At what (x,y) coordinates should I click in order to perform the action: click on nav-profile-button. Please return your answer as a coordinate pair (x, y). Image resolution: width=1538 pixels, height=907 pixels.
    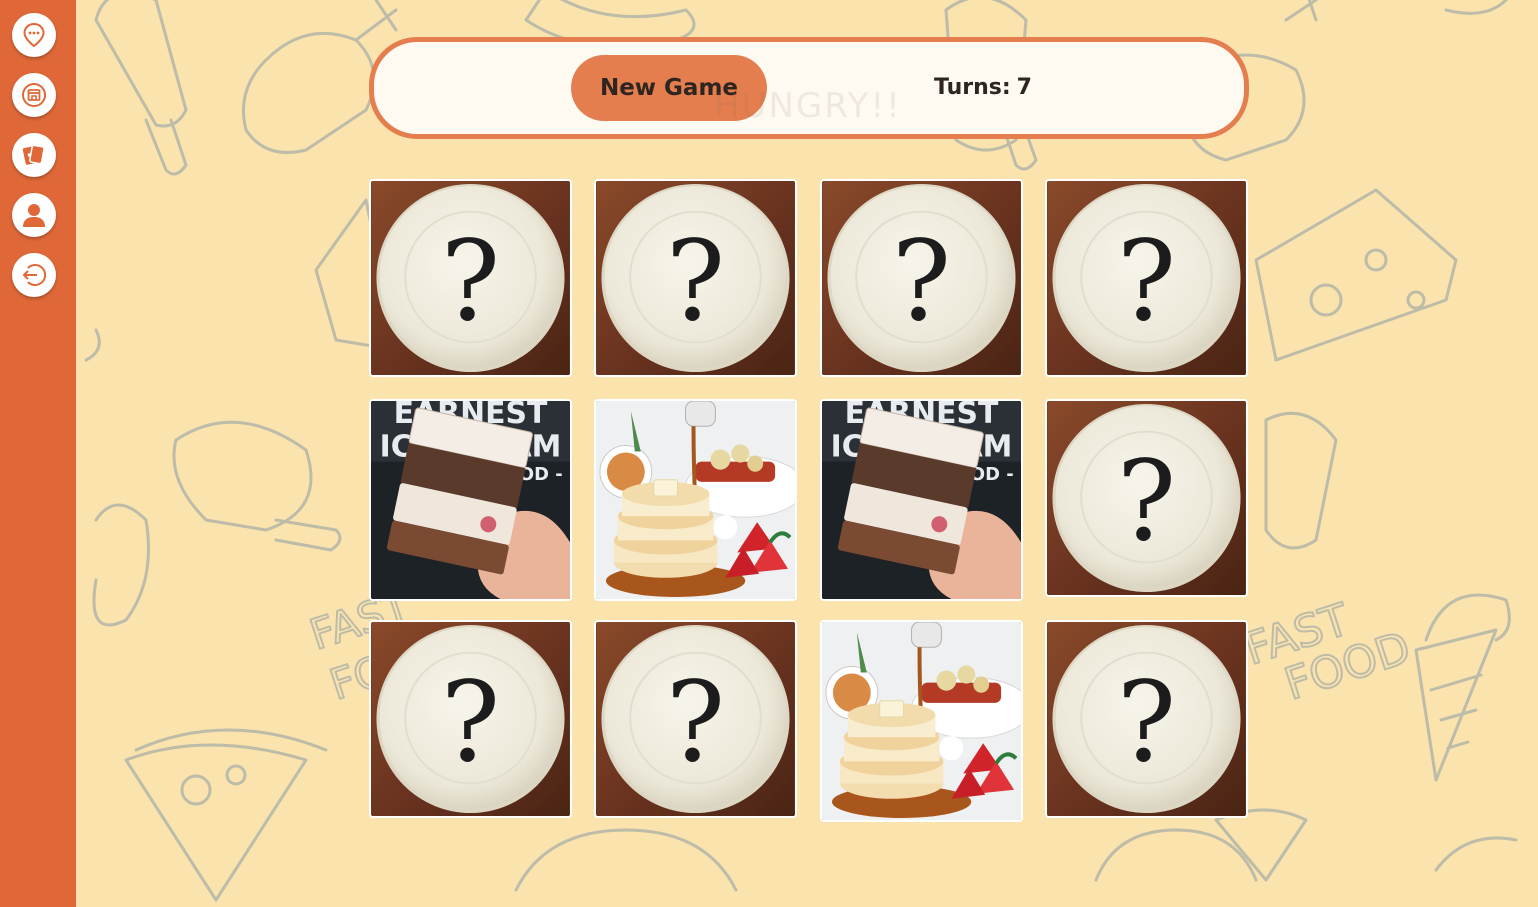
    Looking at the image, I should click on (34, 215).